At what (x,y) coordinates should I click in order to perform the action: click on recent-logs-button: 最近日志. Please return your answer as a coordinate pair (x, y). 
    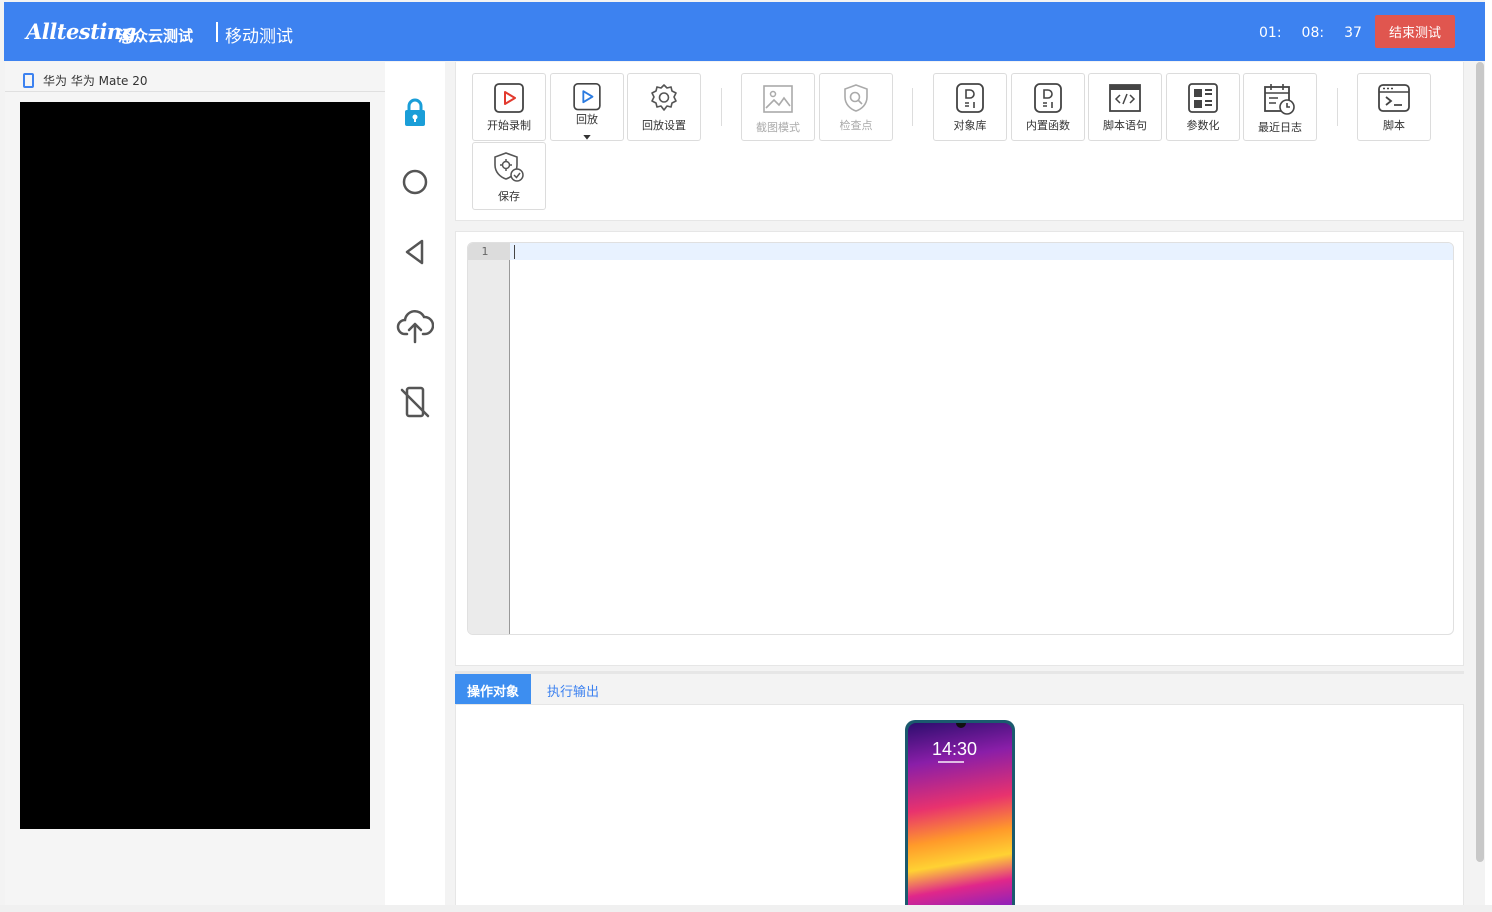
    Looking at the image, I should click on (1280, 107).